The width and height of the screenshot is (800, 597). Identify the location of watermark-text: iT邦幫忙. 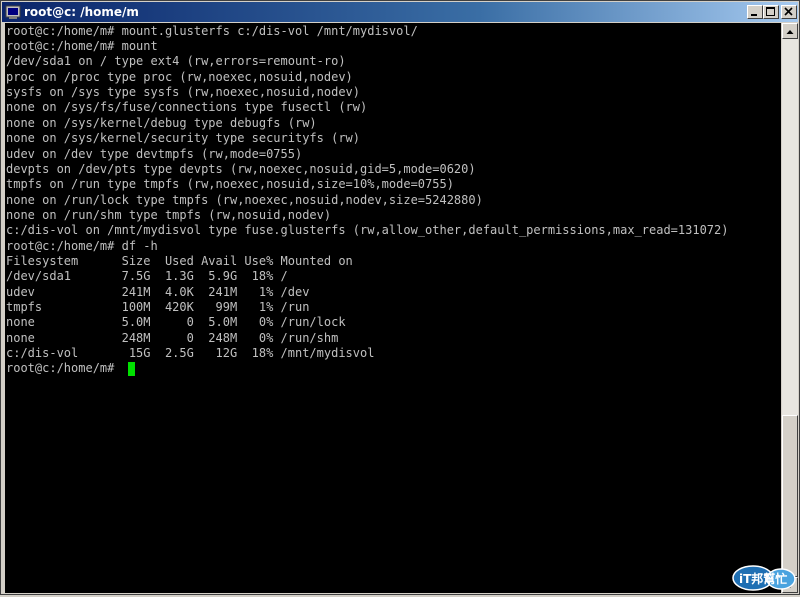
(763, 578).